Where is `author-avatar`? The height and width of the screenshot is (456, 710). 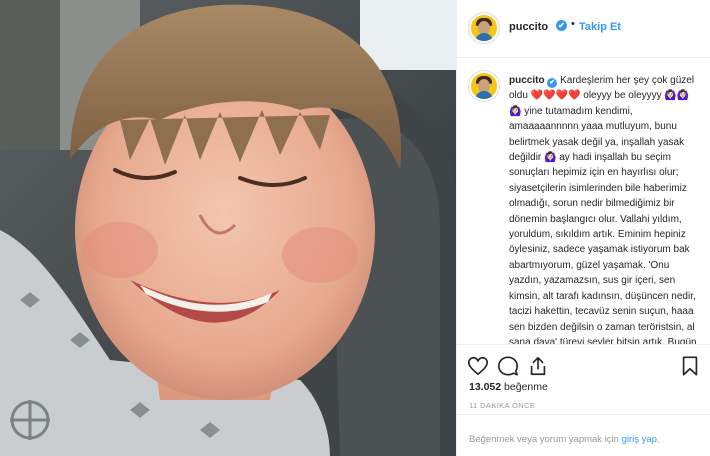
author-avatar is located at coordinates (484, 28).